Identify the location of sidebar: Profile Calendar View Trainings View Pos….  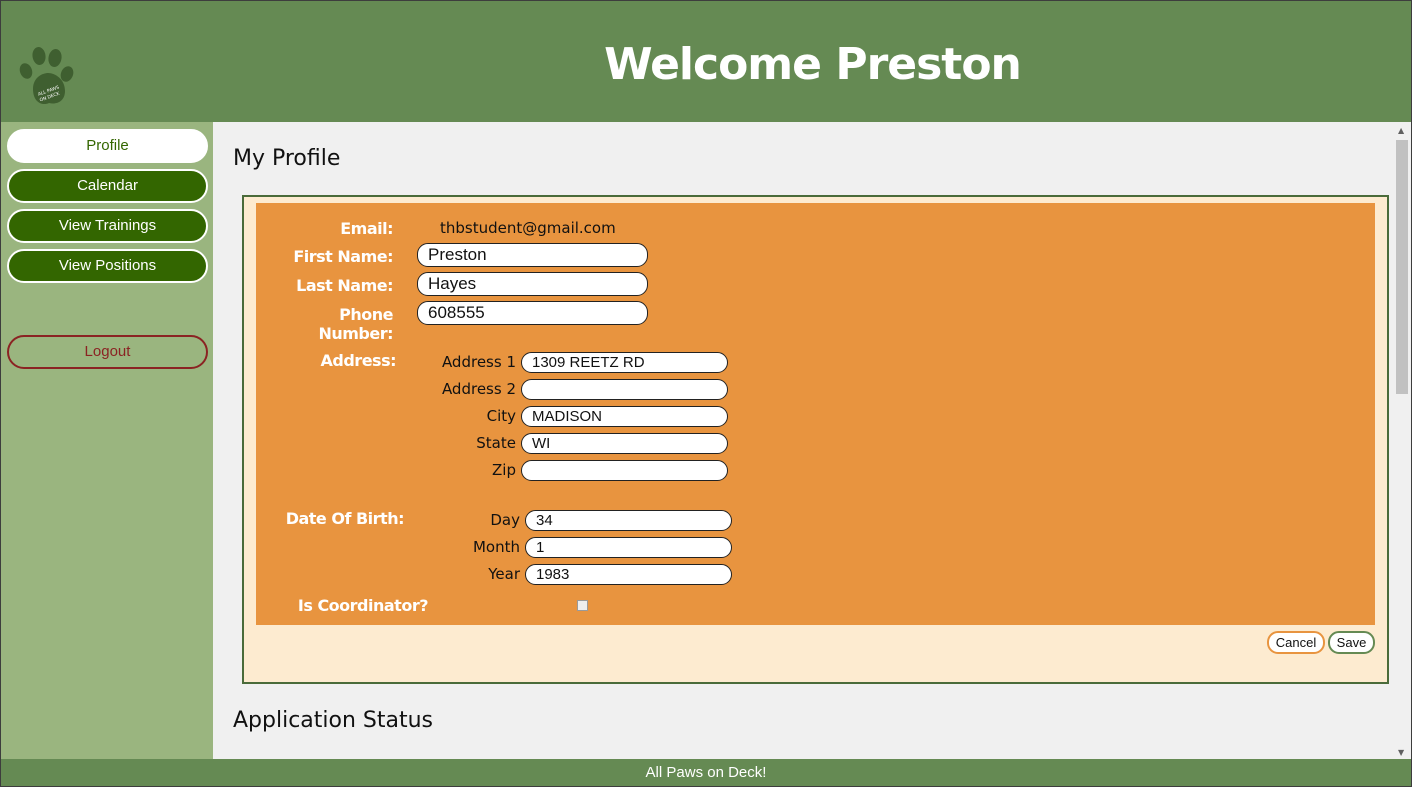
(107, 440).